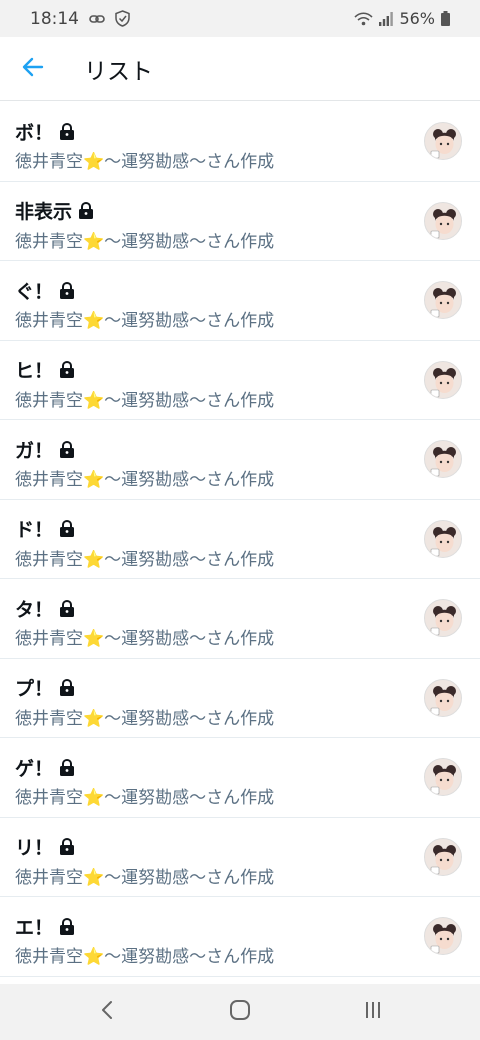 The height and width of the screenshot is (1040, 480). I want to click on list-item: ぐ！ 徳井青空⭐〜運努勘感〜さん作成, so click(240, 301).